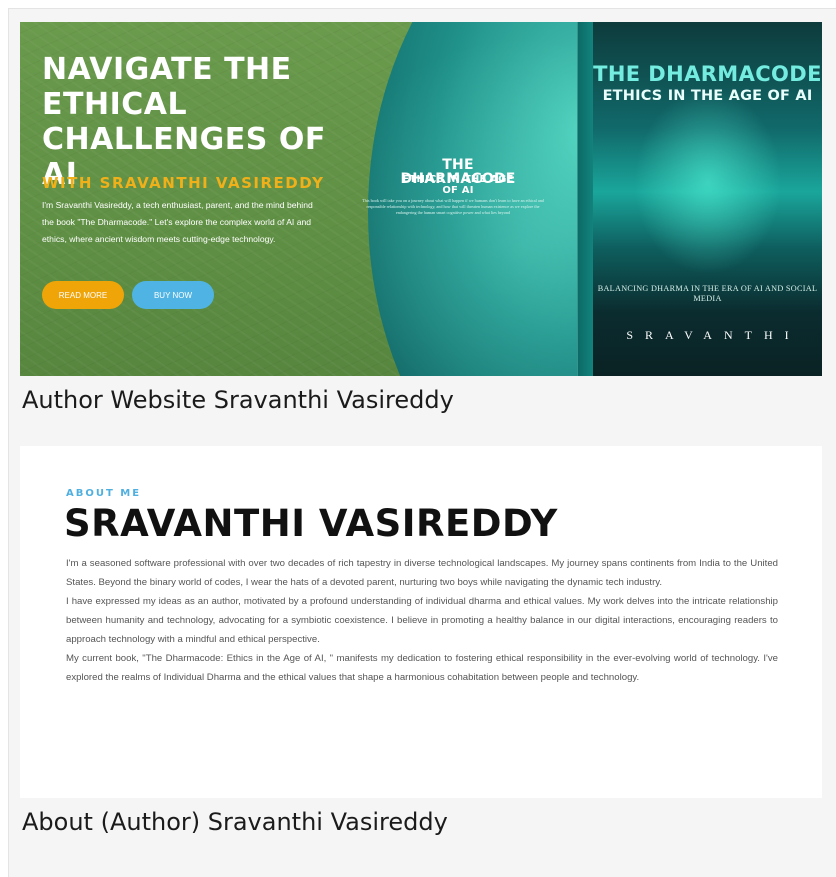 The width and height of the screenshot is (836, 877). I want to click on book-cover-glow, so click(708, 182).